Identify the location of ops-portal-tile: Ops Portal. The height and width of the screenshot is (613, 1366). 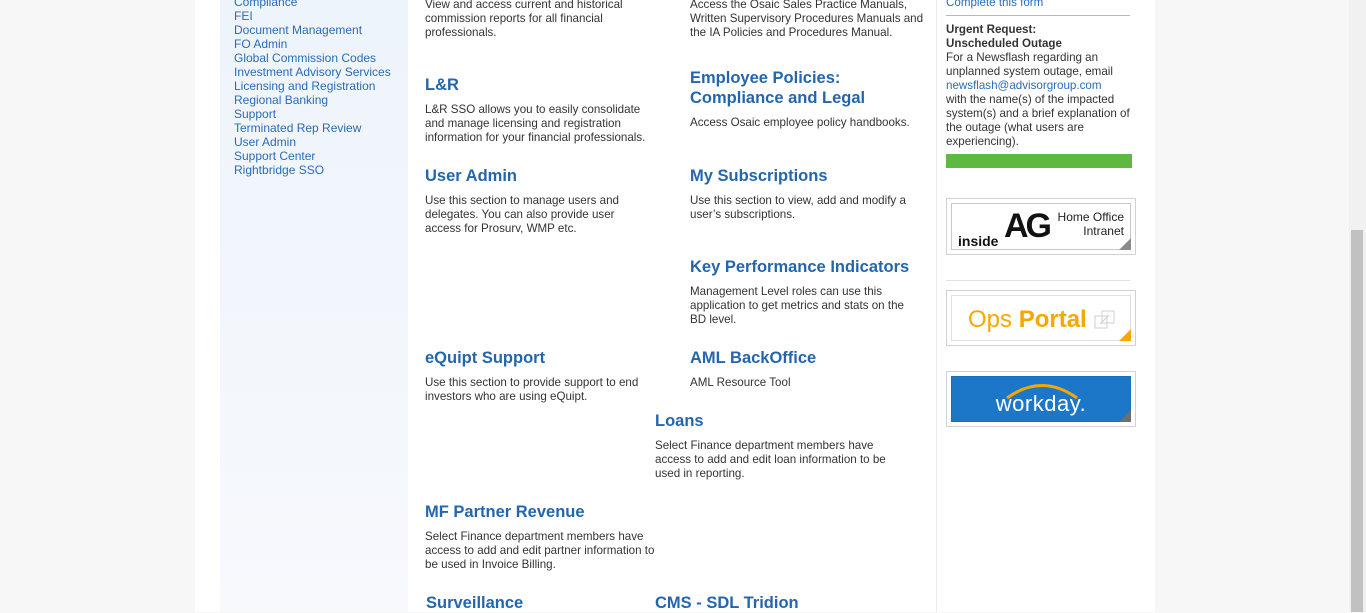
(1041, 318).